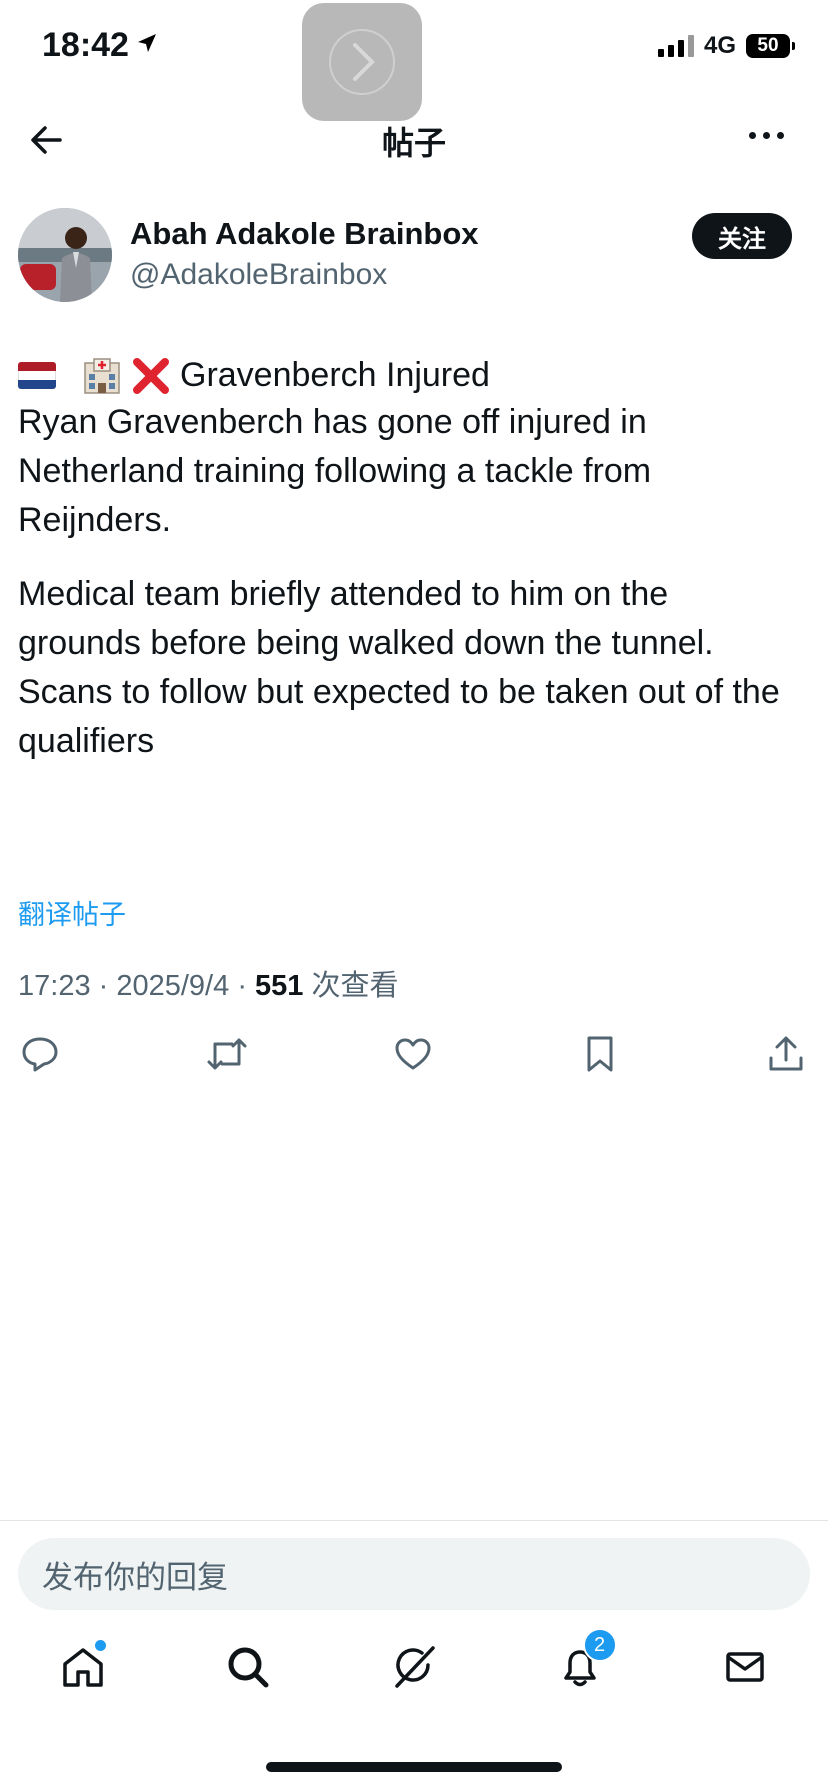 This screenshot has width=828, height=1792. What do you see at coordinates (151, 376) in the screenshot?
I see `cross-mark-icon` at bounding box center [151, 376].